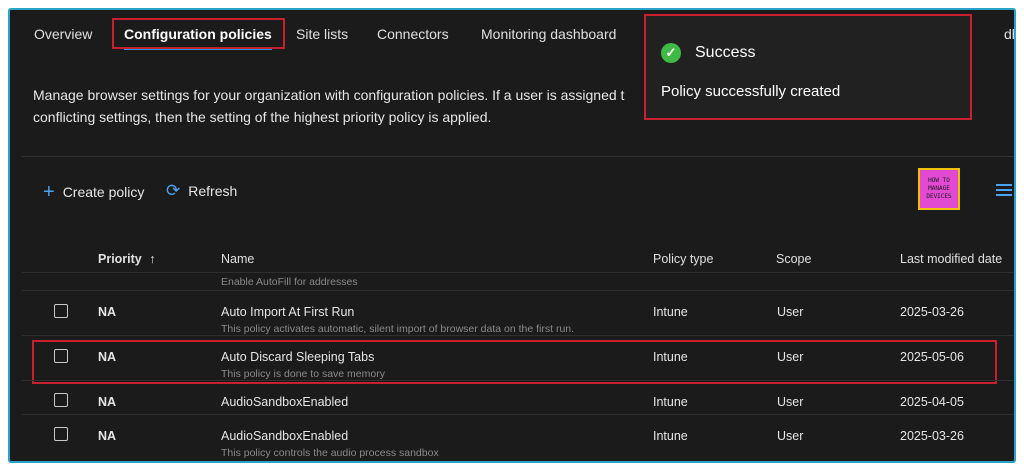 This screenshot has width=1024, height=473. Describe the element at coordinates (683, 259) in the screenshot. I see `header-policy-type: Policy type` at that location.